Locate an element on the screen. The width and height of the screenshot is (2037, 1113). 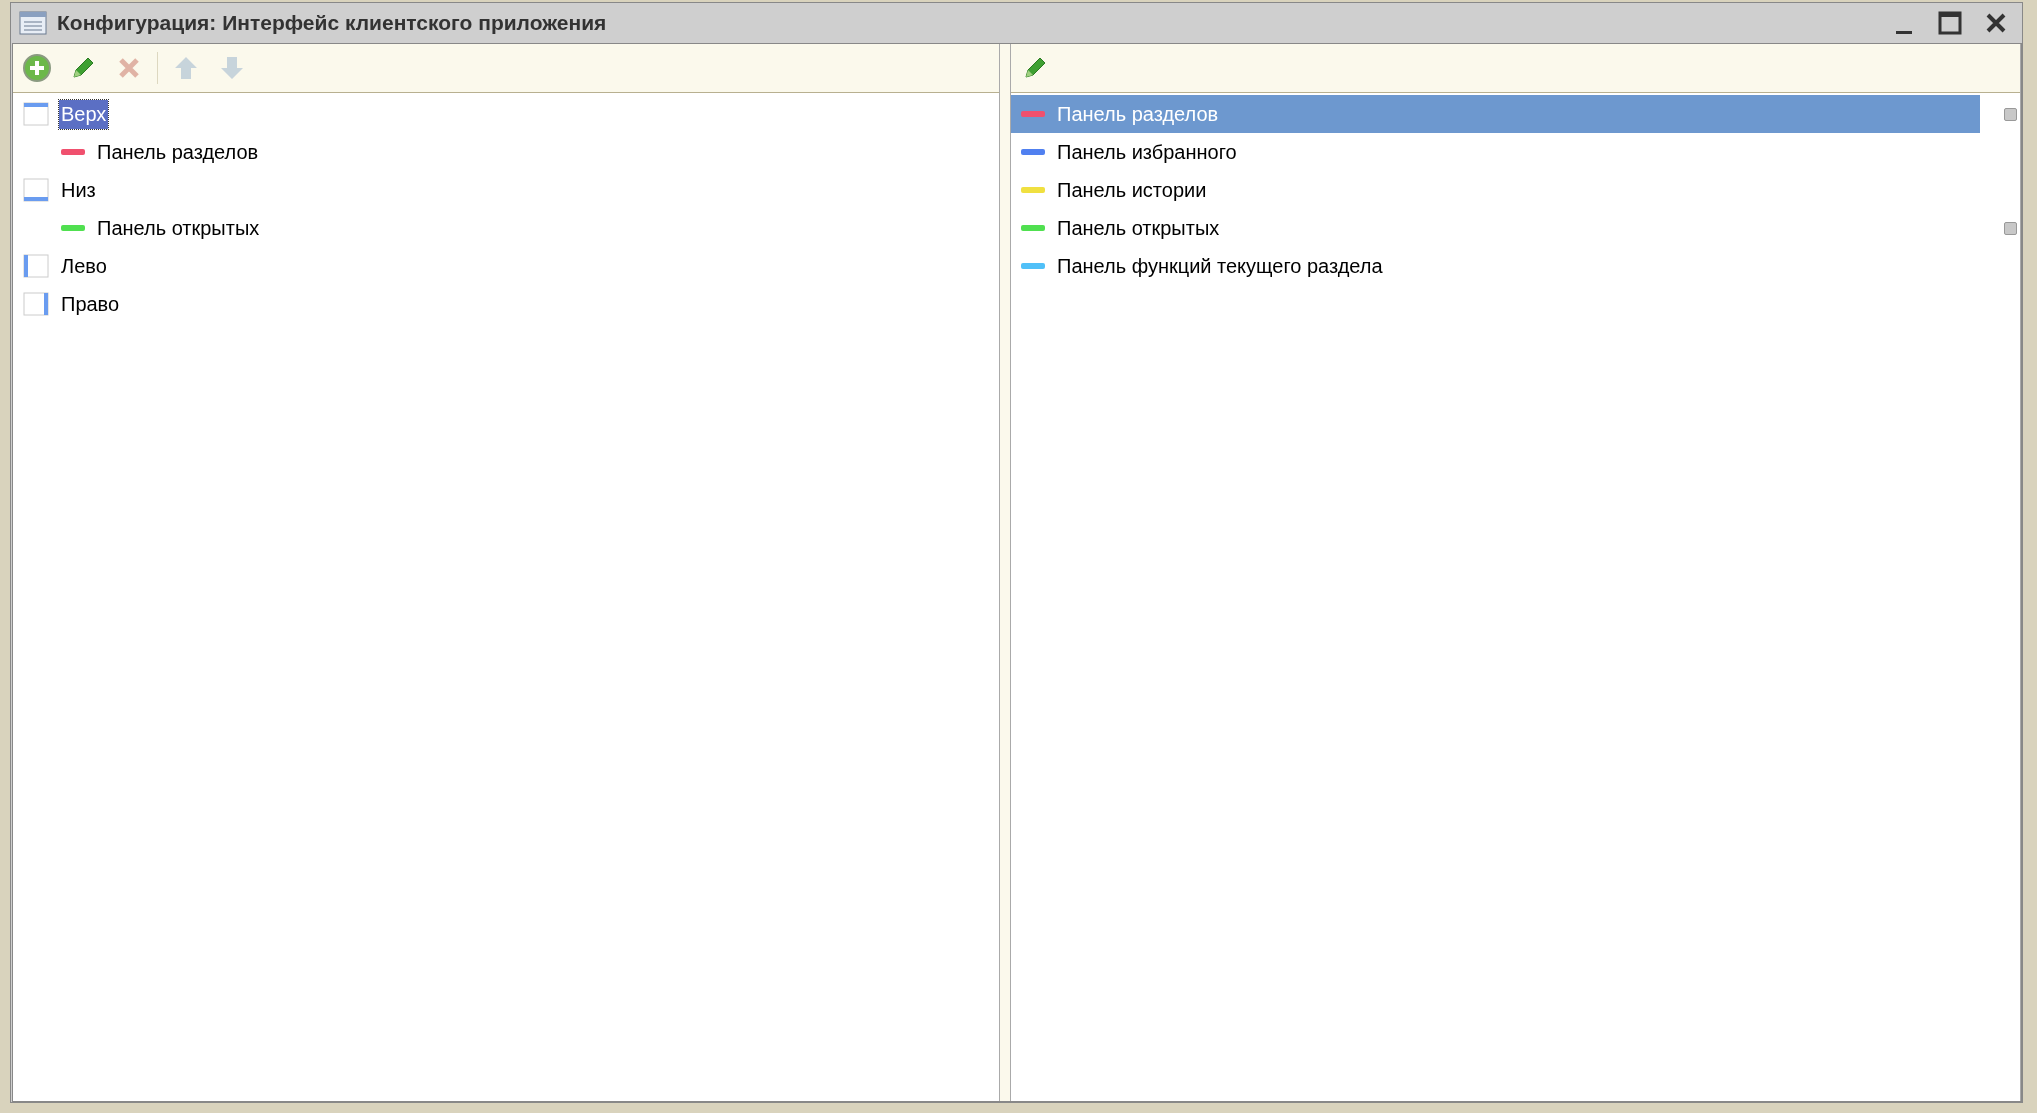
panel-list-item: Панель избранного is located at coordinates (1495, 152).